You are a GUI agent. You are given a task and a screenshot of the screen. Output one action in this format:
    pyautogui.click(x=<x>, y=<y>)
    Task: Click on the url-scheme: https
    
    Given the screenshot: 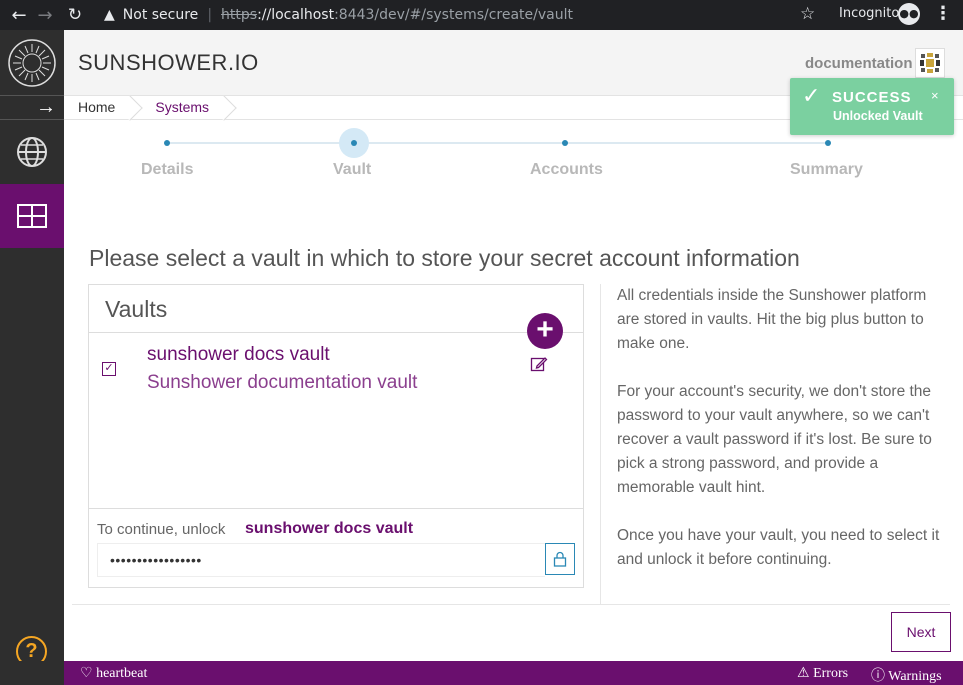 What is the action you would take?
    pyautogui.click(x=239, y=15)
    